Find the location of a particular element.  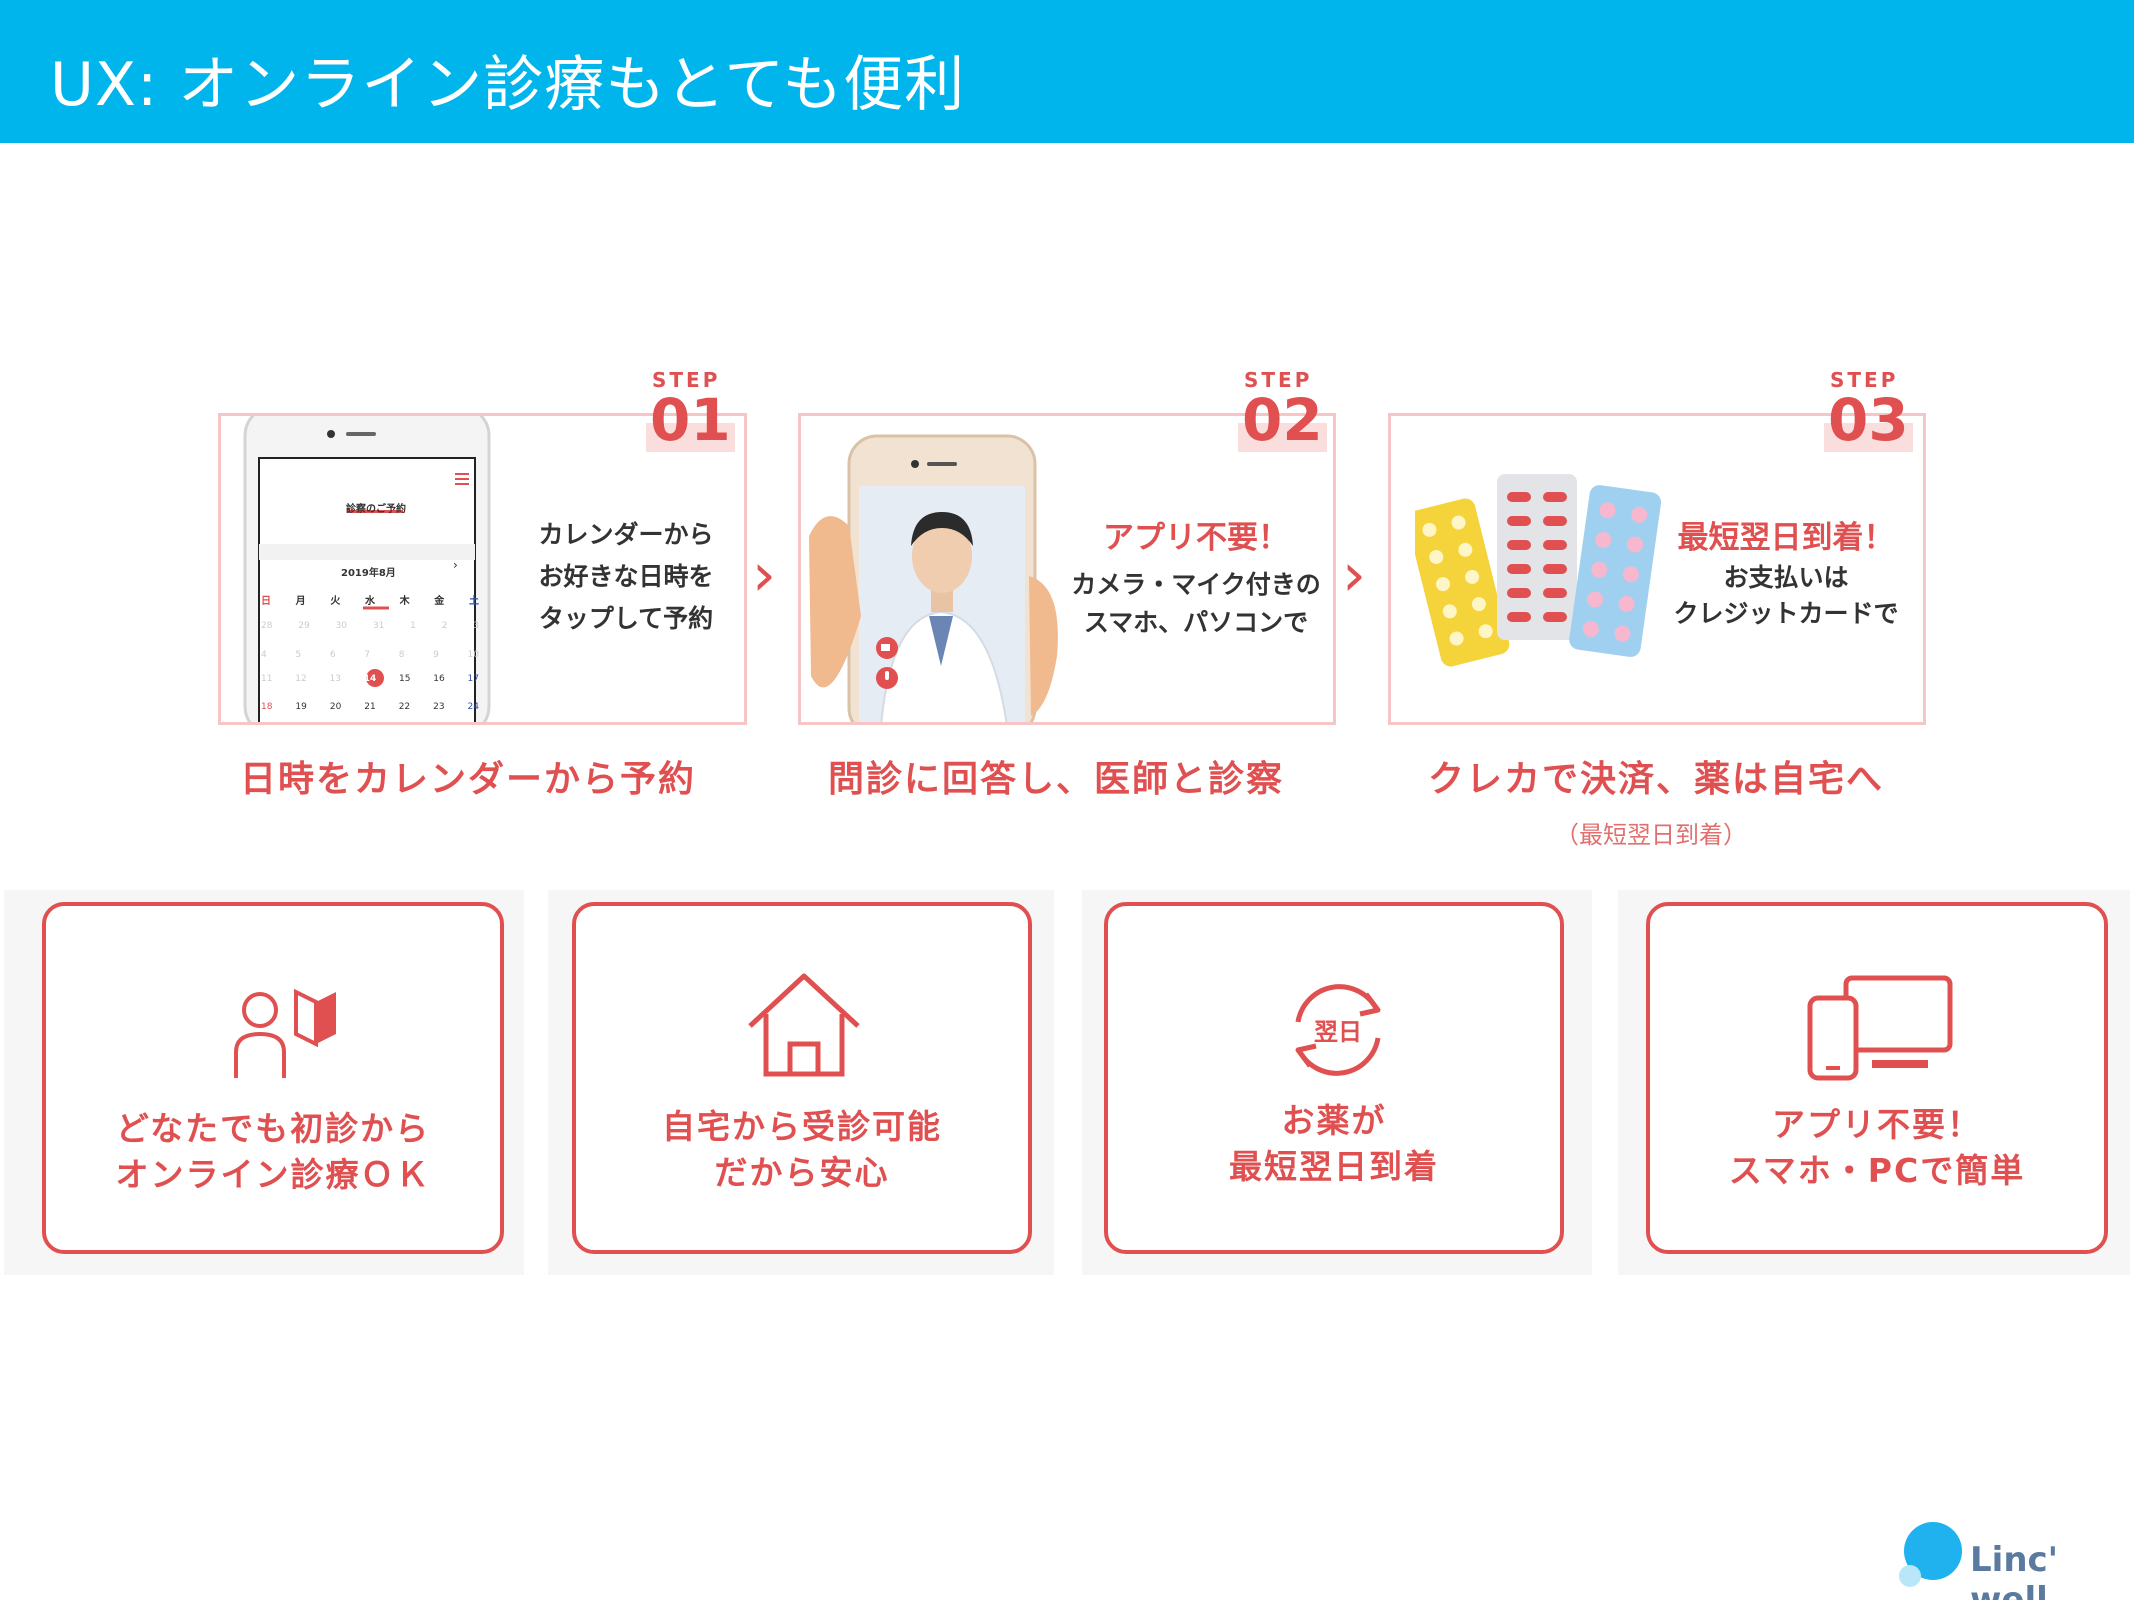

feature-card-first-visit: どなたでも初診から オンライン診療ＯＫ is located at coordinates (273, 1078).